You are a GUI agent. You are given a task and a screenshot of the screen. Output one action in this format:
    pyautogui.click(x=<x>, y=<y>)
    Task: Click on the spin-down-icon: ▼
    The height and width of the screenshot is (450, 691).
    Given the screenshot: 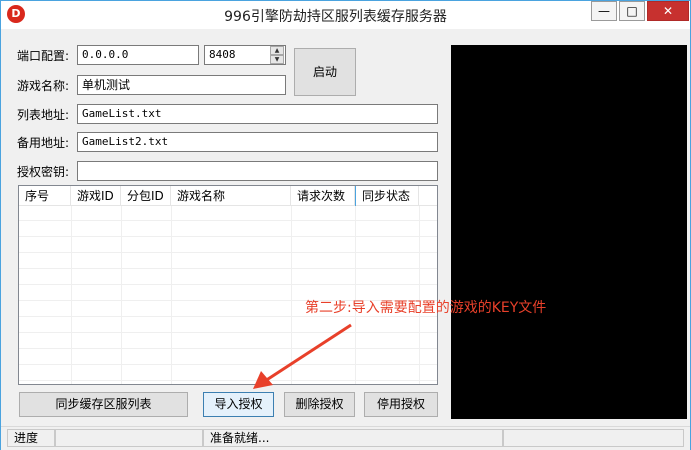 What is the action you would take?
    pyautogui.click(x=277, y=59)
    